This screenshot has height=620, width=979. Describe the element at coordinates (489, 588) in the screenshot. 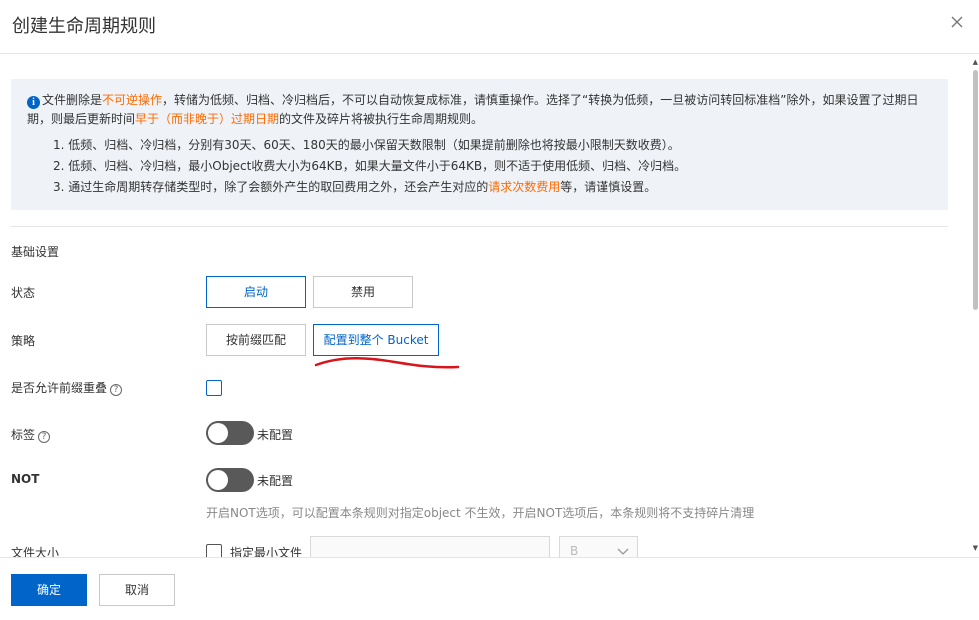

I see `dialog-footer: 确定 取消` at that location.